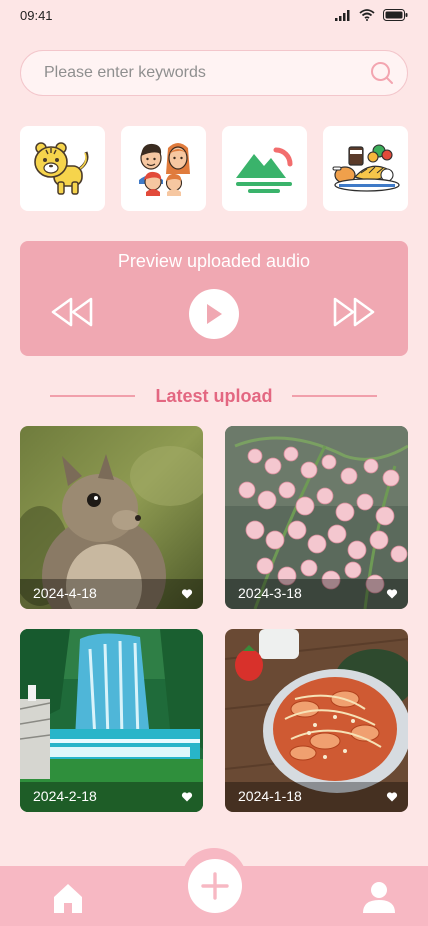  What do you see at coordinates (382, 73) in the screenshot?
I see `search-icon` at bounding box center [382, 73].